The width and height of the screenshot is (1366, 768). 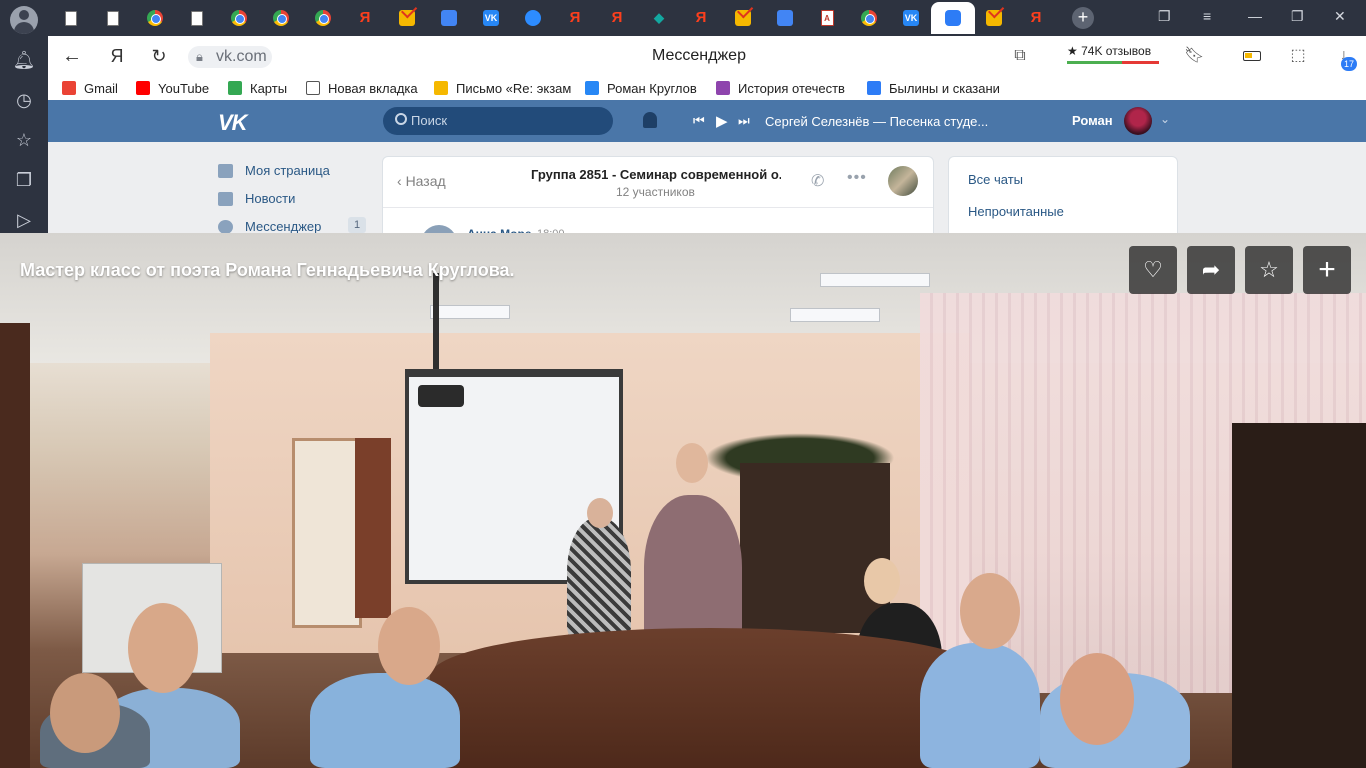 What do you see at coordinates (373, 88) in the screenshot?
I see `bookmark-label: Новая вкладка` at bounding box center [373, 88].